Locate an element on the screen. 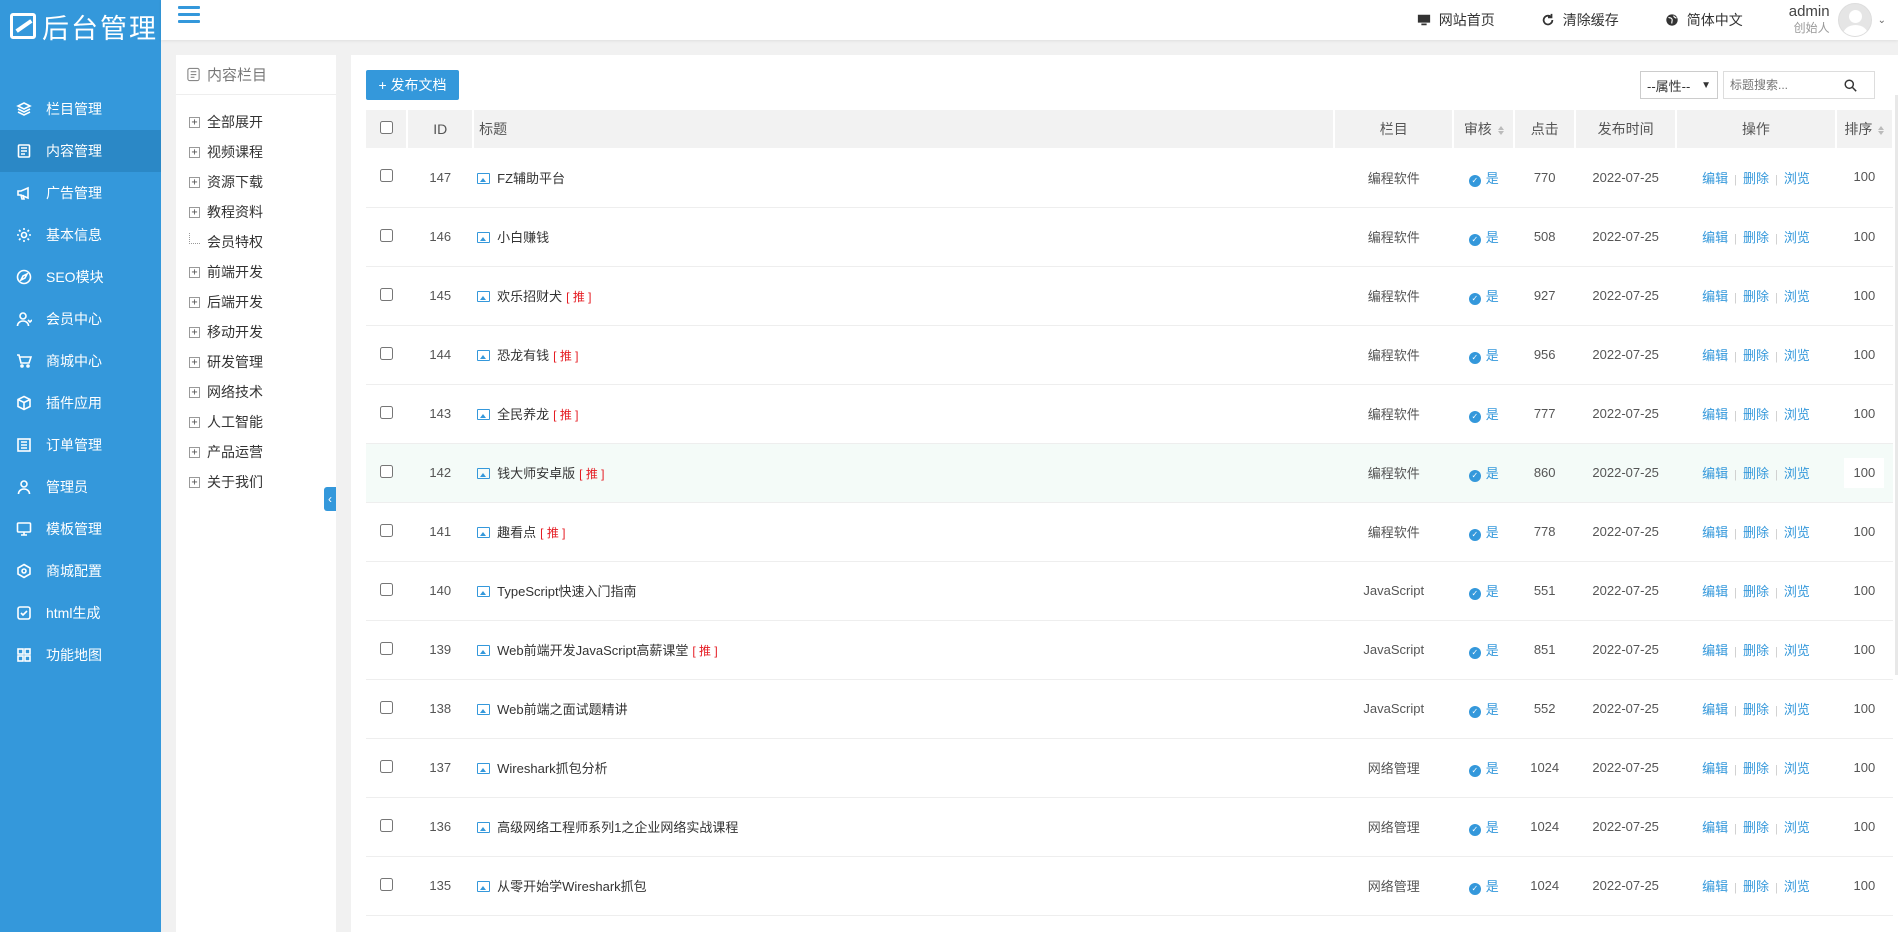  category-item: + 前端开发 is located at coordinates (256, 272).